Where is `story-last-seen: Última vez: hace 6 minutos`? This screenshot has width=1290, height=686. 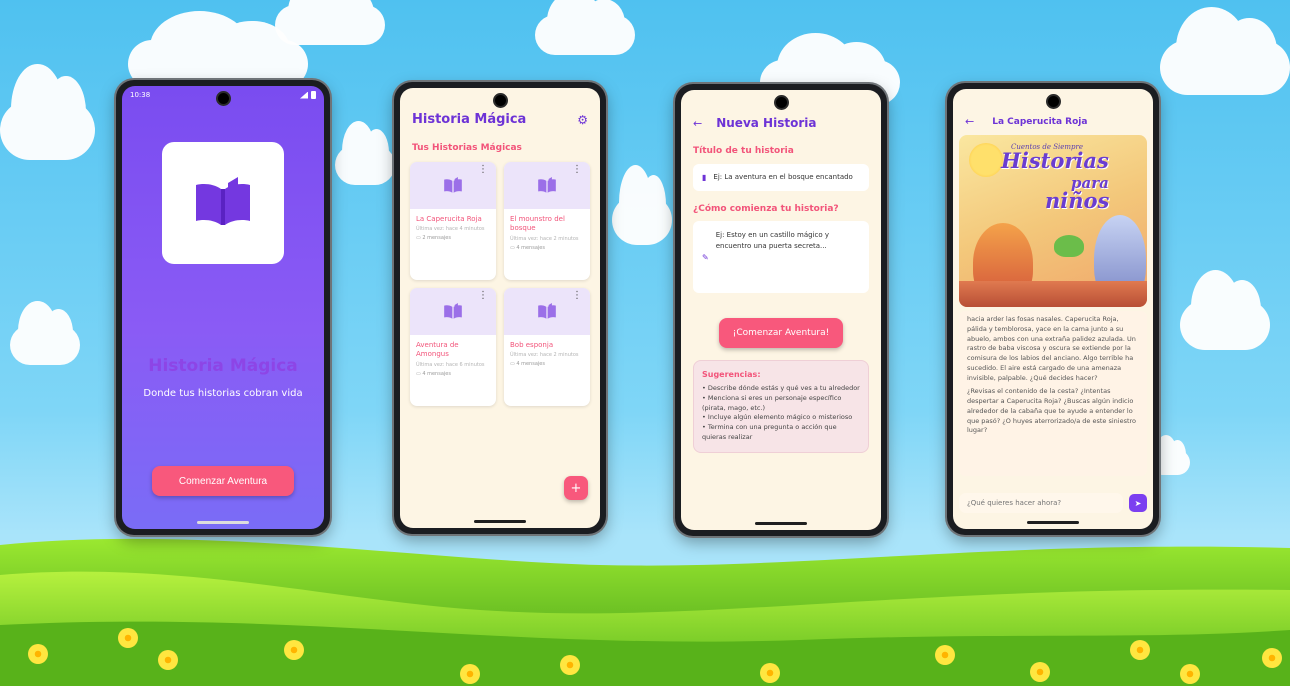 story-last-seen: Última vez: hace 6 minutos is located at coordinates (450, 364).